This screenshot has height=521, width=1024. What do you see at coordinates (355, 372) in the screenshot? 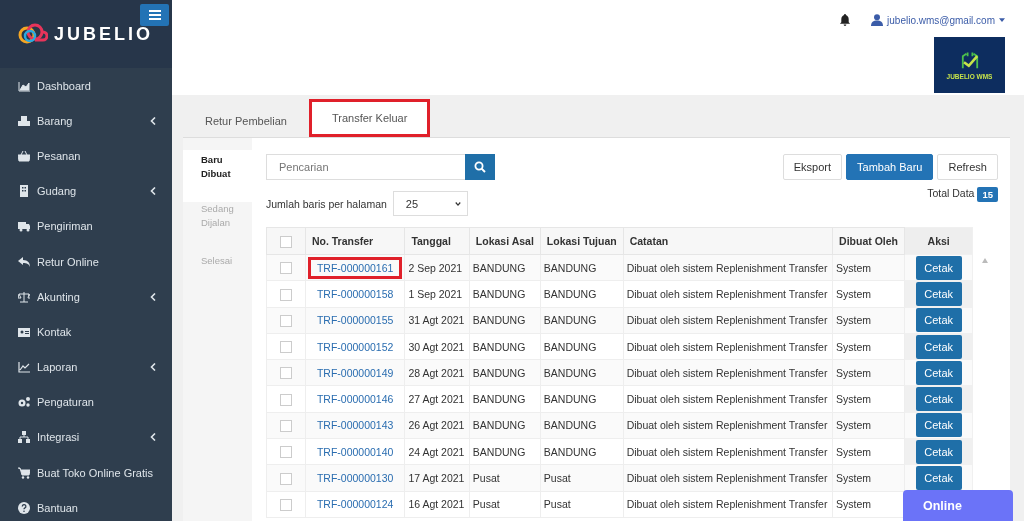
I see `transfer-link: TRF-000000149` at bounding box center [355, 372].